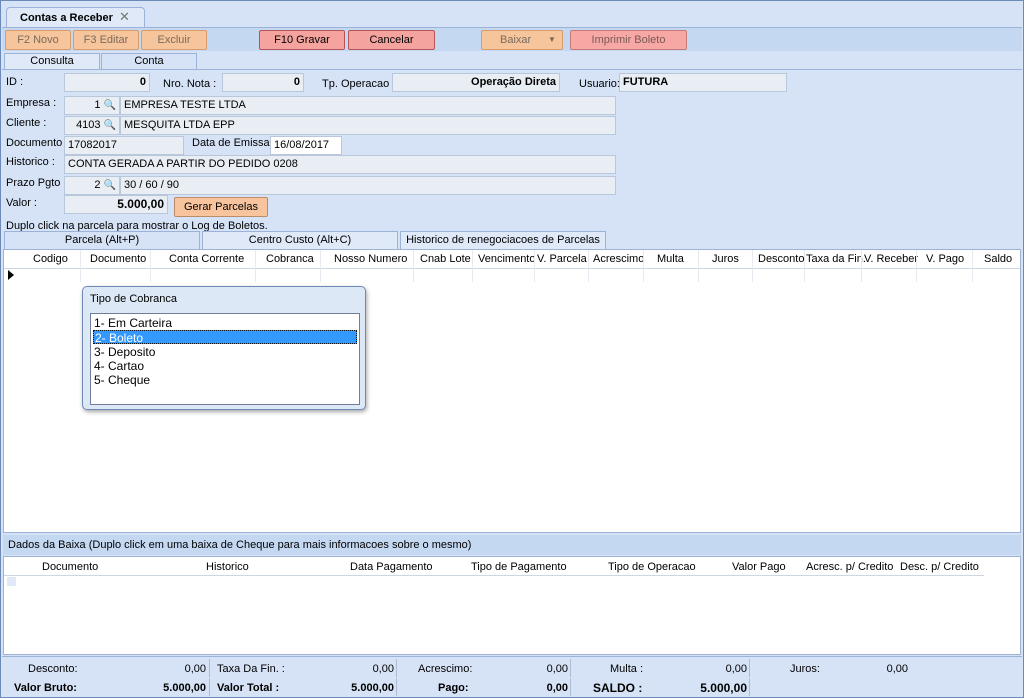  I want to click on column-header: V. Parcela, so click(562, 259).